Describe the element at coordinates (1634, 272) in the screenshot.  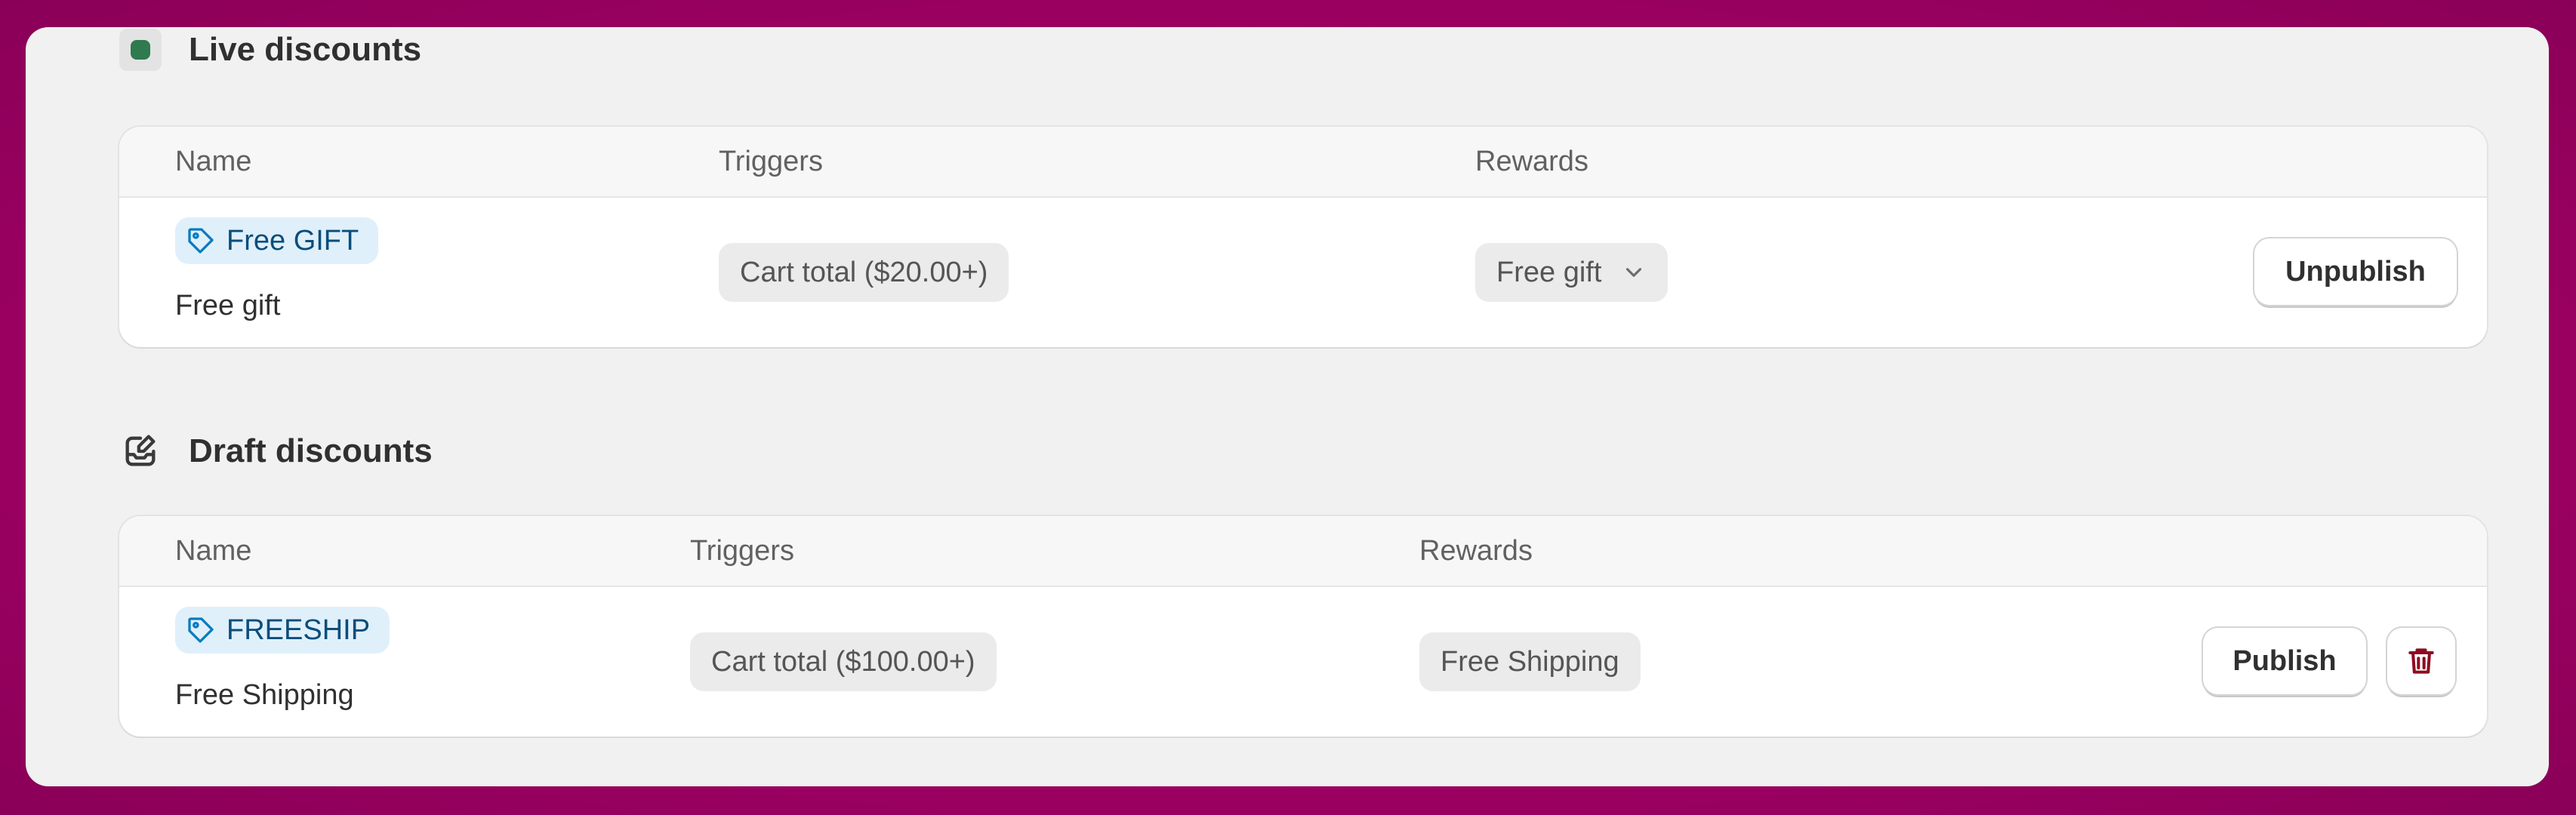
I see `chevron-down-icon` at that location.